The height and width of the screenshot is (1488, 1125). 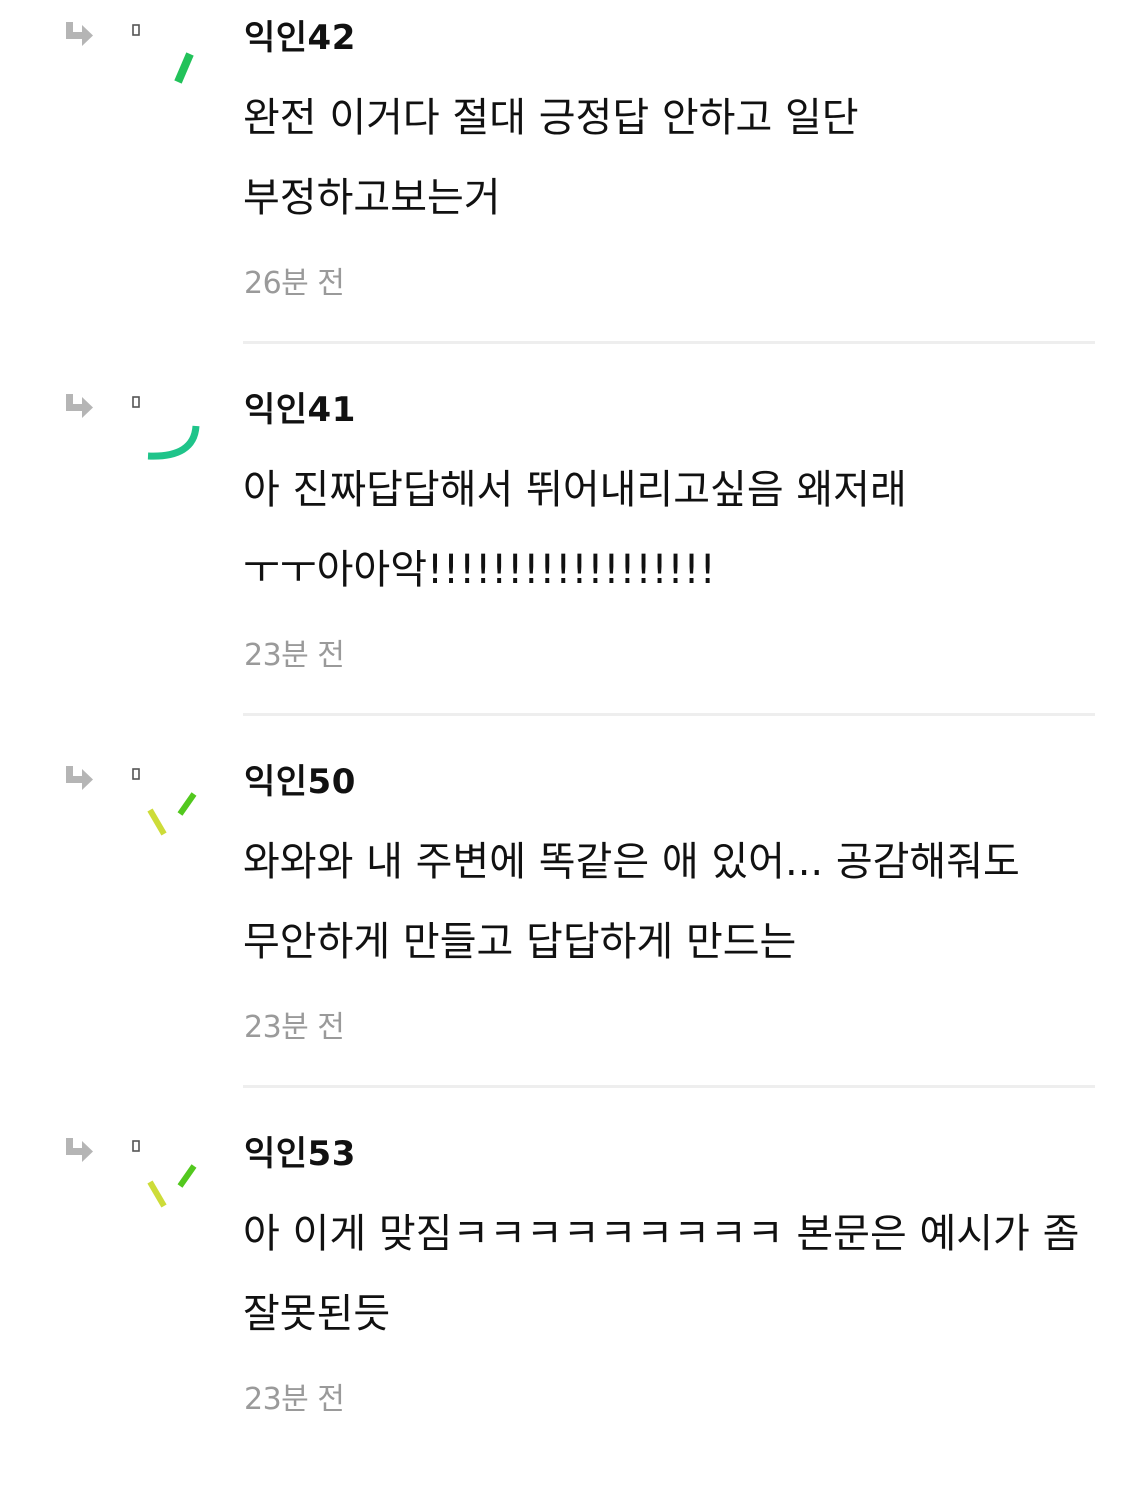 I want to click on comment-body: 아 이게 맞짐ㅋㅋㅋㅋㅋㅋㅋㅋㅋ 본문은 예시가 좀 잘못된듯, so click(x=661, y=1274).